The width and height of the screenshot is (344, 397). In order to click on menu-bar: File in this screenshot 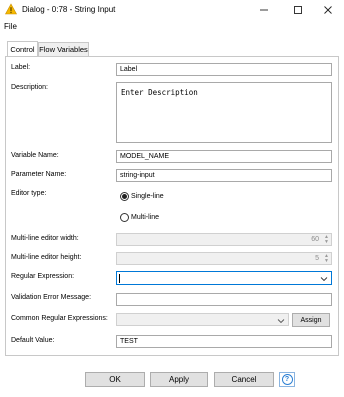, I will do `click(172, 26)`.